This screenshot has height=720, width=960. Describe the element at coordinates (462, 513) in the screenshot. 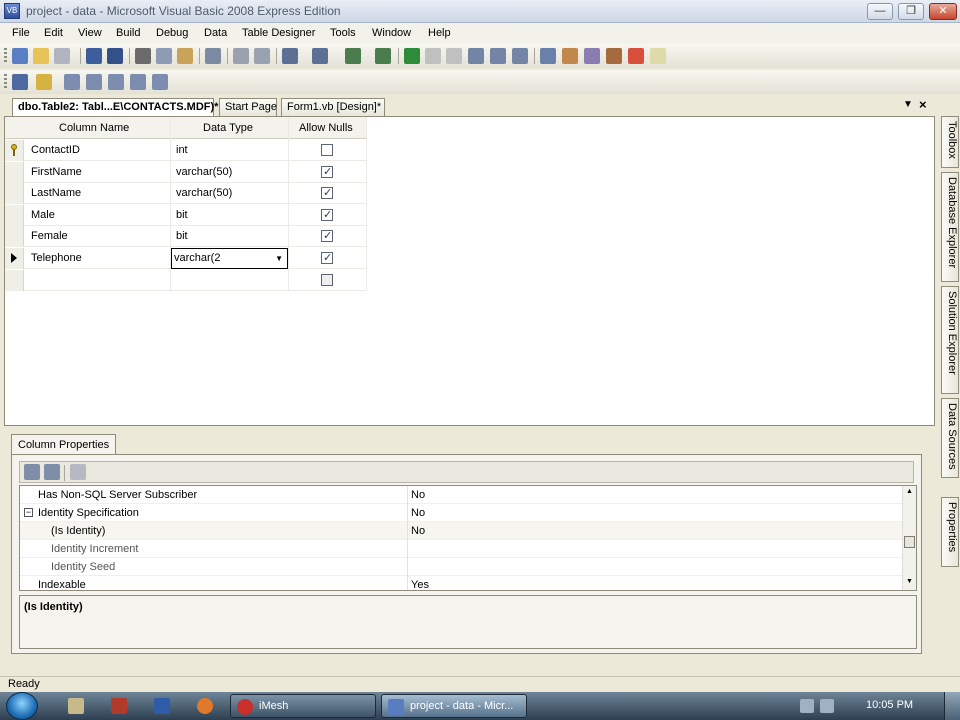

I see `property-row: − Identity Specification No` at that location.